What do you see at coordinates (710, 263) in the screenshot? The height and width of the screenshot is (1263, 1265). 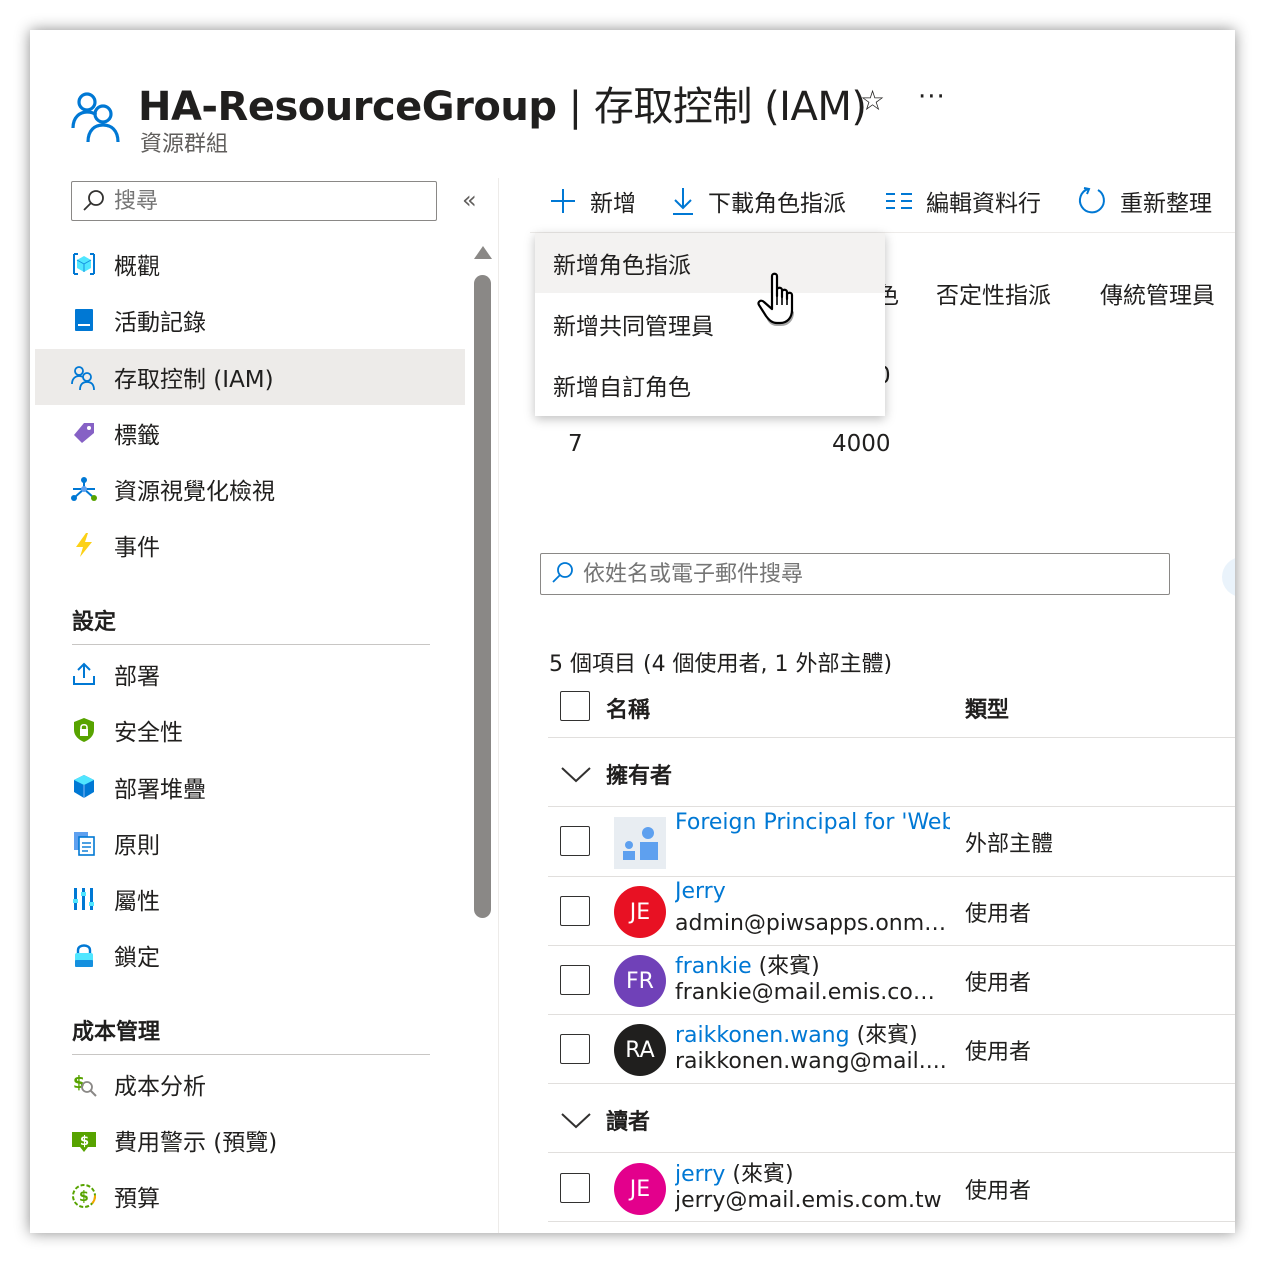 I see `menu-item-add-role-assignment: 新增角色指派` at bounding box center [710, 263].